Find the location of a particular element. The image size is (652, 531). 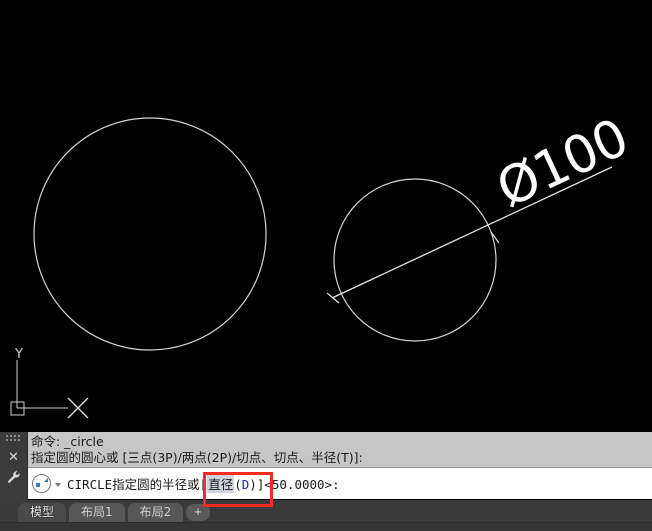

crosshair-x-marker is located at coordinates (78, 408).